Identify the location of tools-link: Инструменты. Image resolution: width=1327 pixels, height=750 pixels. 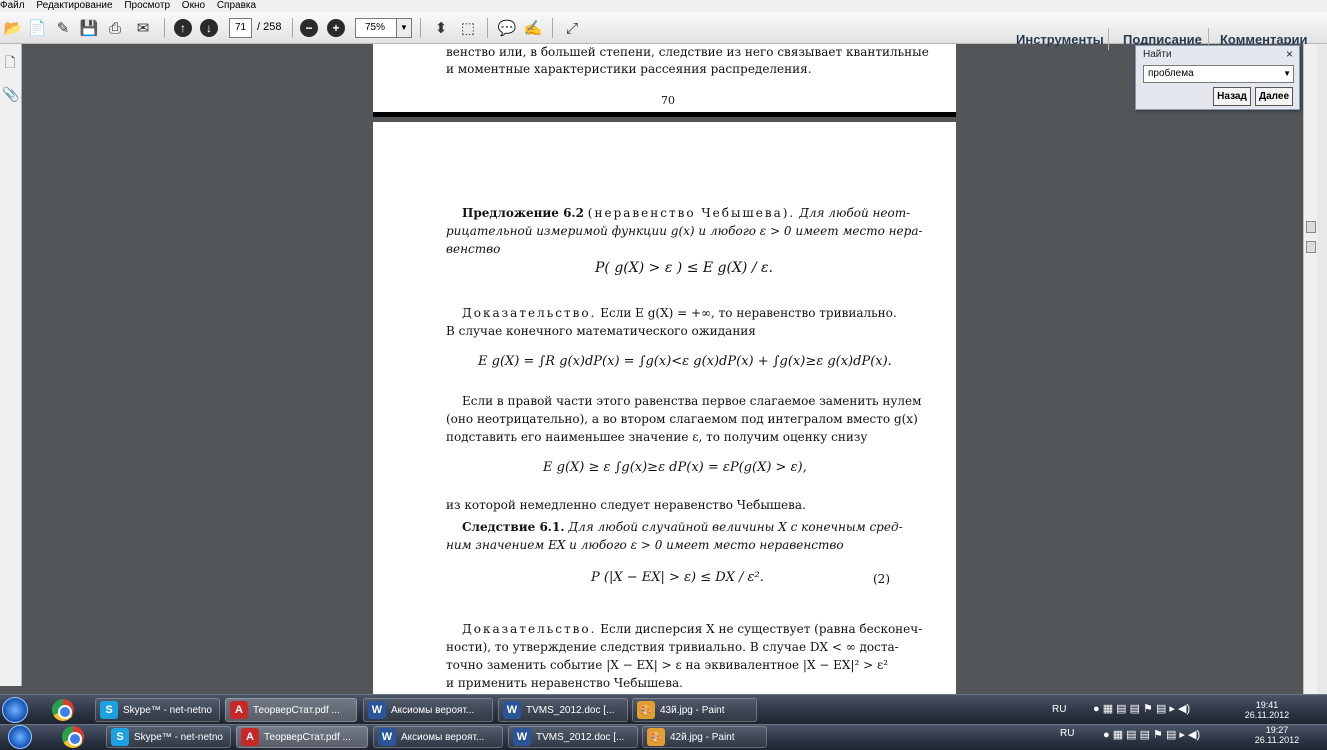
(1060, 39).